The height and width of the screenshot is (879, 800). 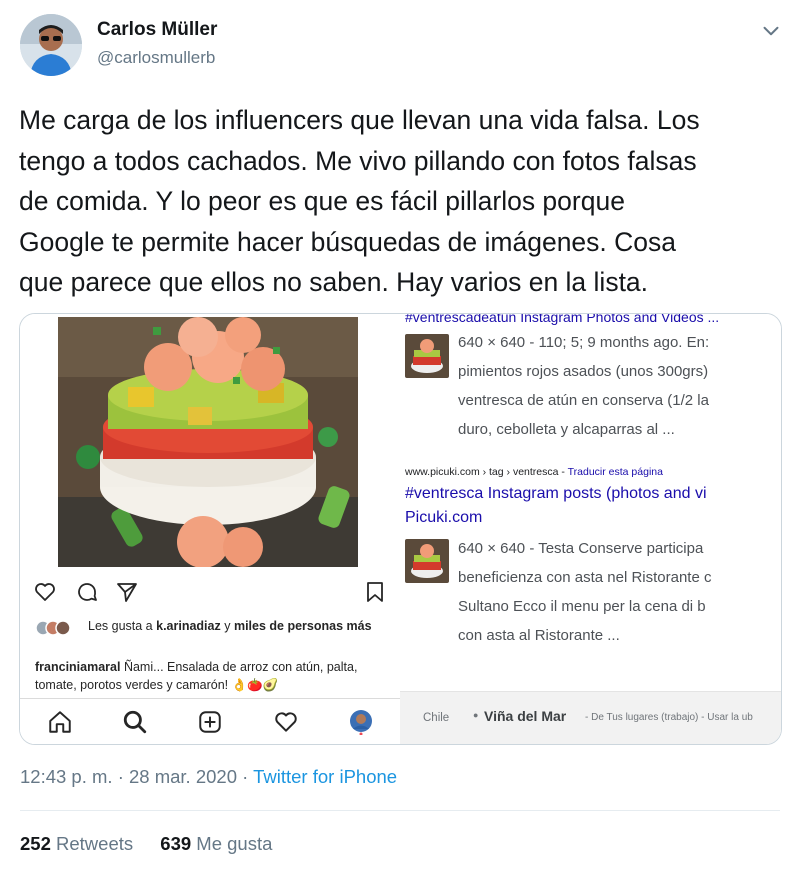 I want to click on heart-icon, so click(x=45, y=592).